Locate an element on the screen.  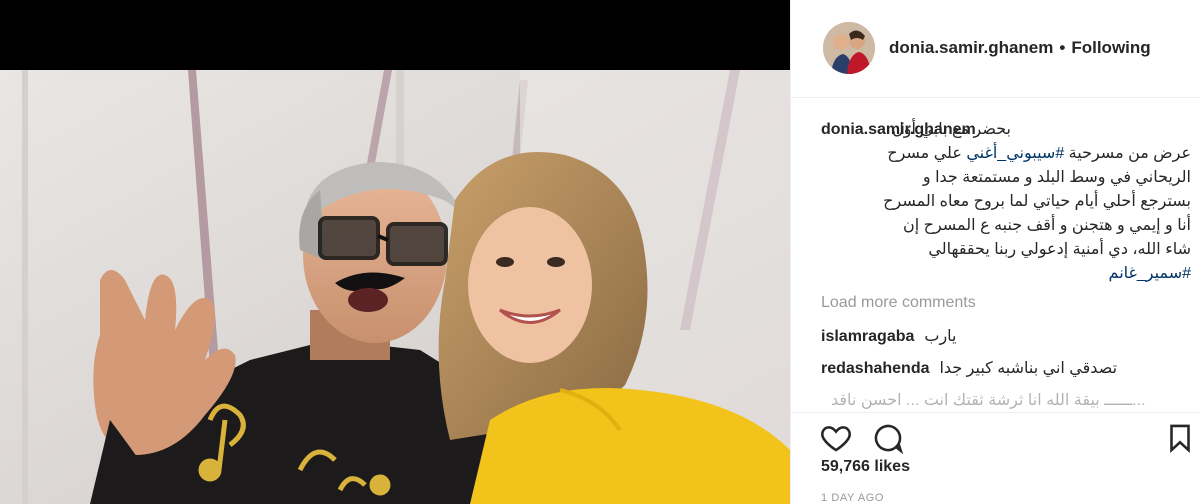
caption-line-3: الريحاني في وسط البلد و مستمتعة جدا و is located at coordinates (1056, 177).